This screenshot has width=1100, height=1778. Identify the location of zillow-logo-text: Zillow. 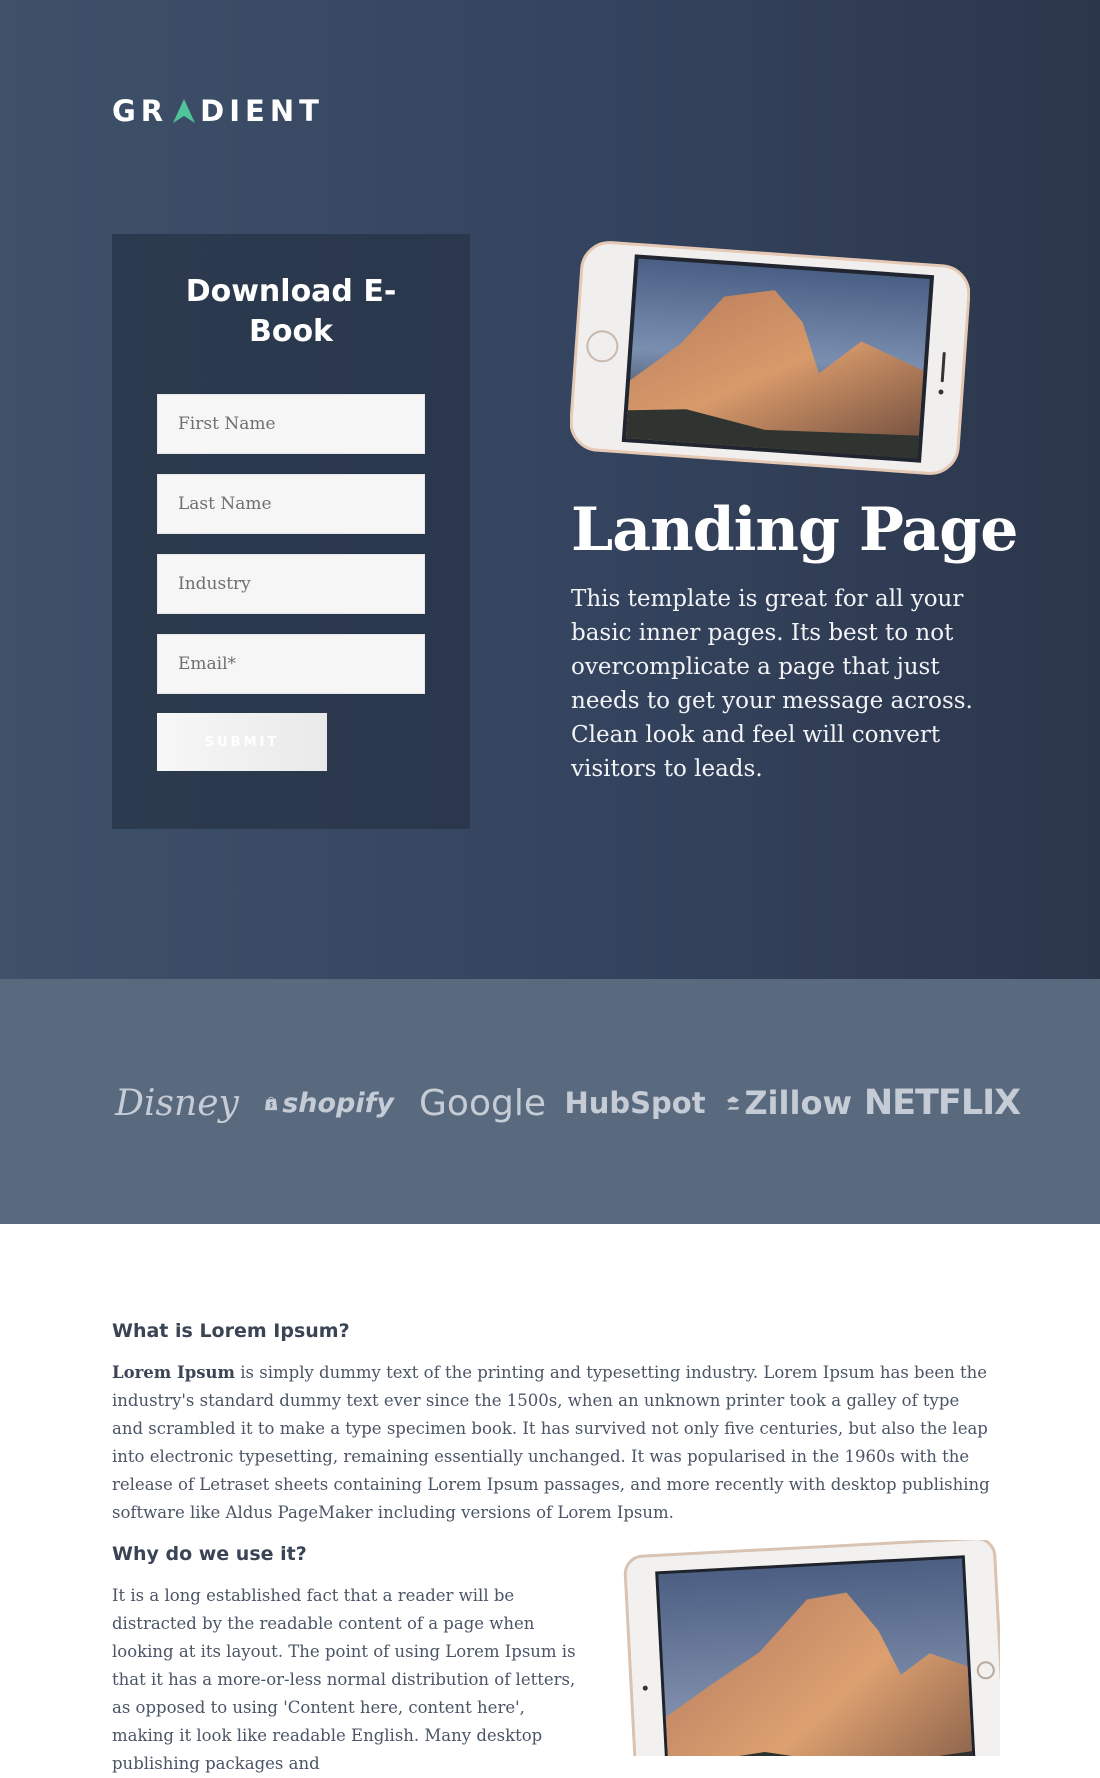
(798, 1103).